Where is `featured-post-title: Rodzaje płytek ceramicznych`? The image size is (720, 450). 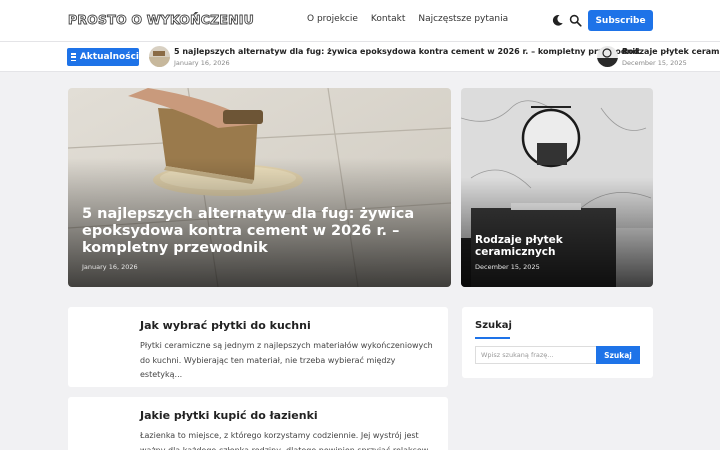 featured-post-title: Rodzaje płytek ceramicznych is located at coordinates (560, 246).